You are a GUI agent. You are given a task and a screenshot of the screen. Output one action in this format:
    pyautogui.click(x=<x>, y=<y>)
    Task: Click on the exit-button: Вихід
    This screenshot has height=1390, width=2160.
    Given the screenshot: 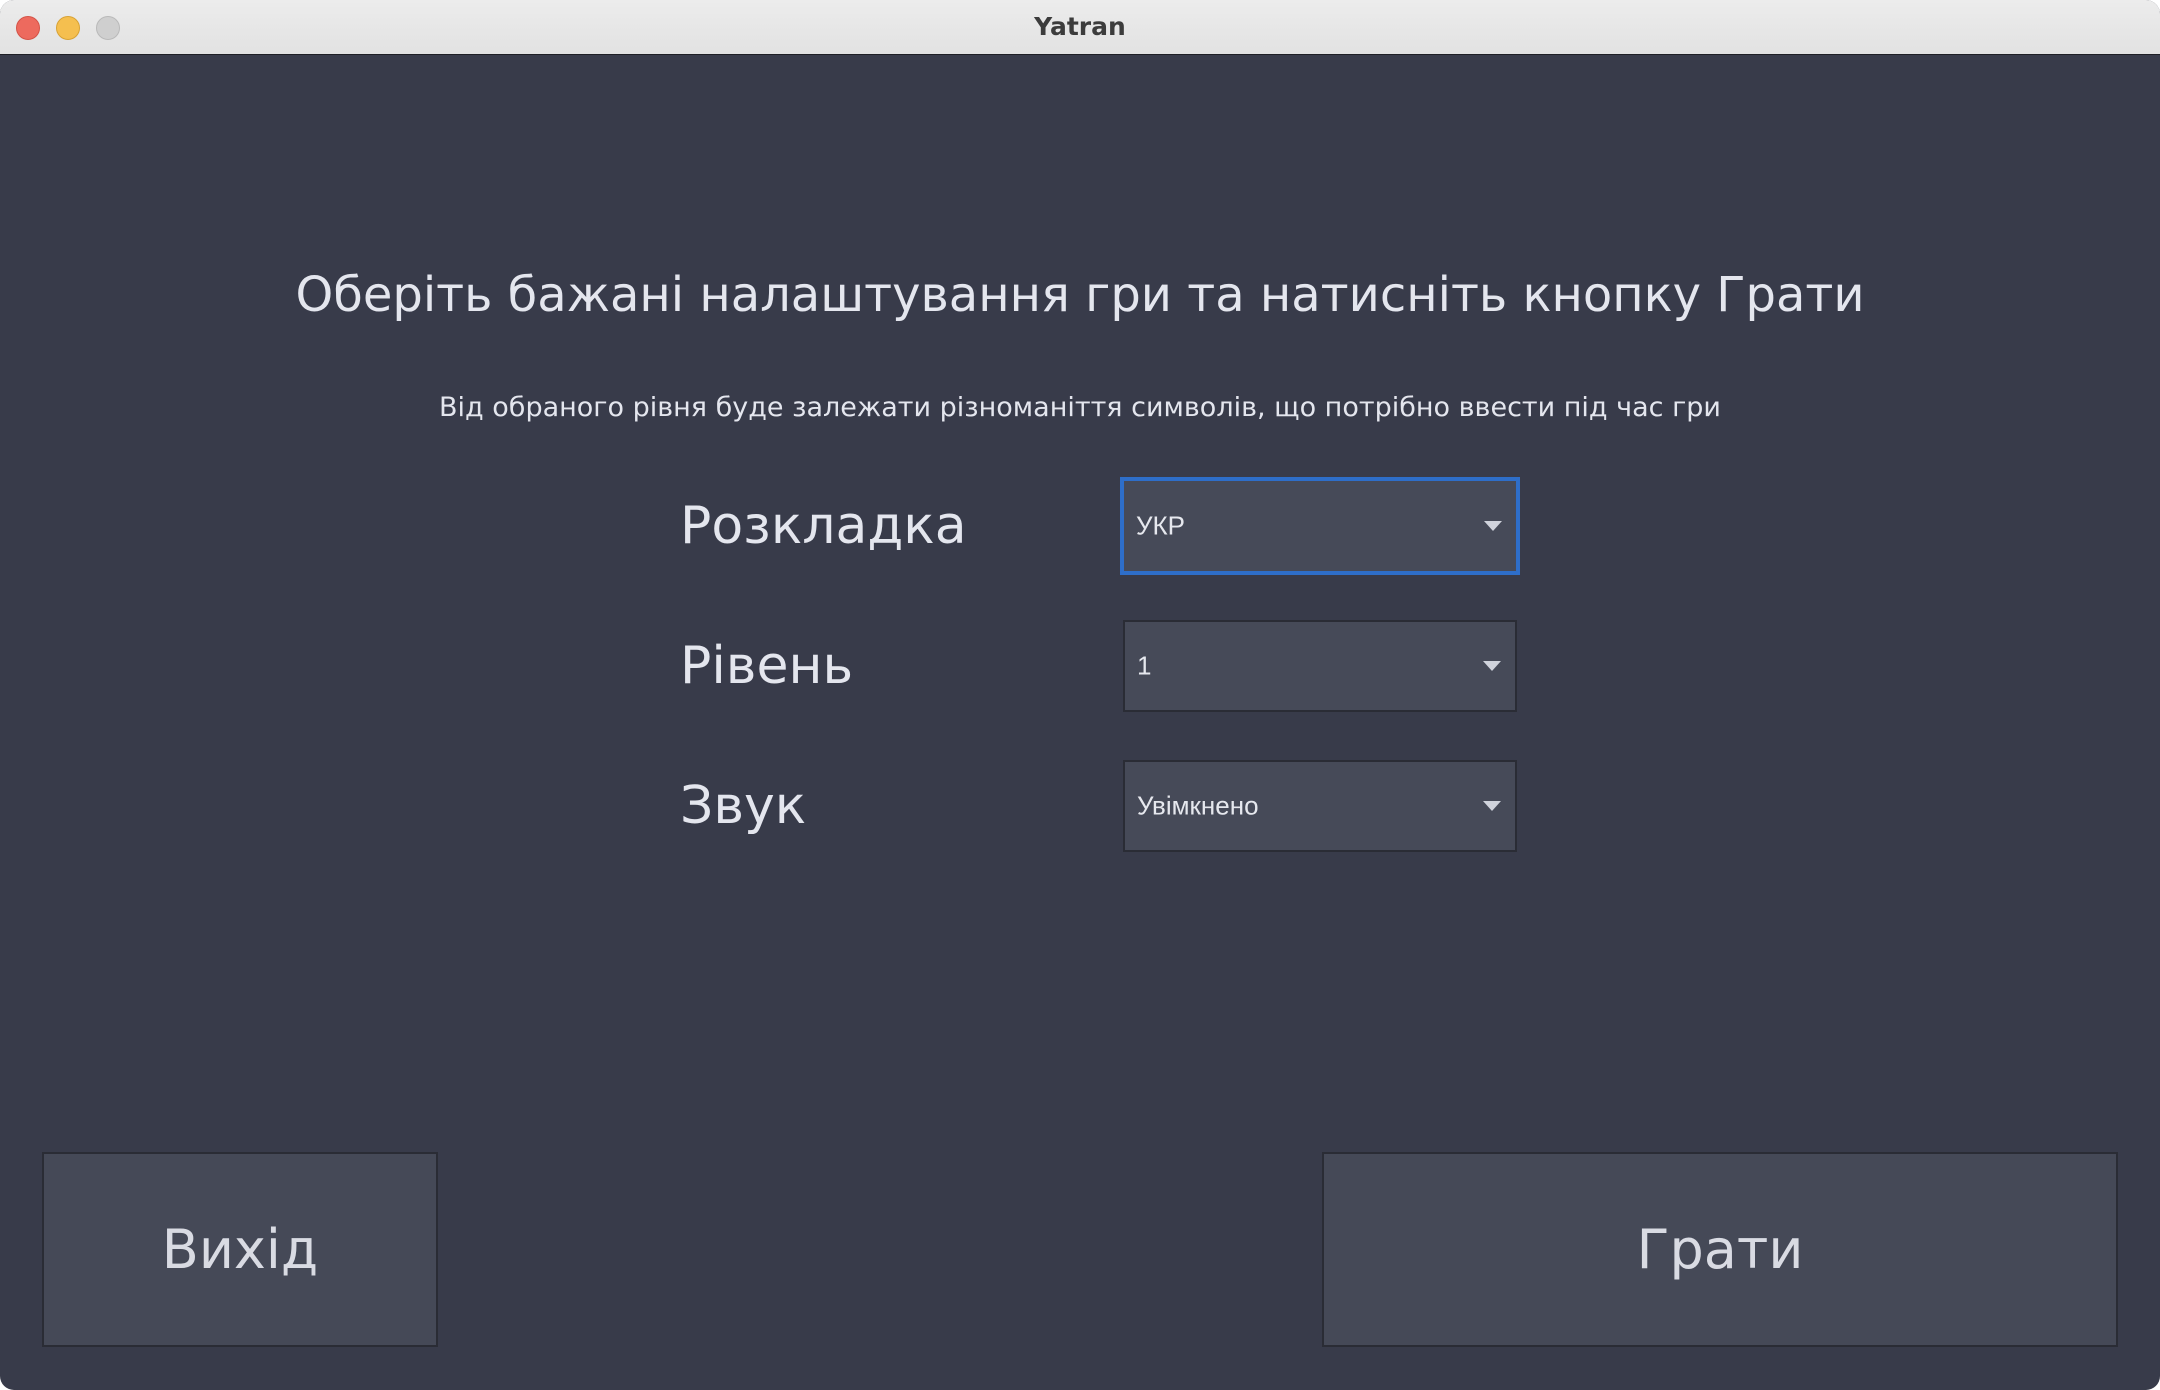 What is the action you would take?
    pyautogui.click(x=240, y=1249)
    